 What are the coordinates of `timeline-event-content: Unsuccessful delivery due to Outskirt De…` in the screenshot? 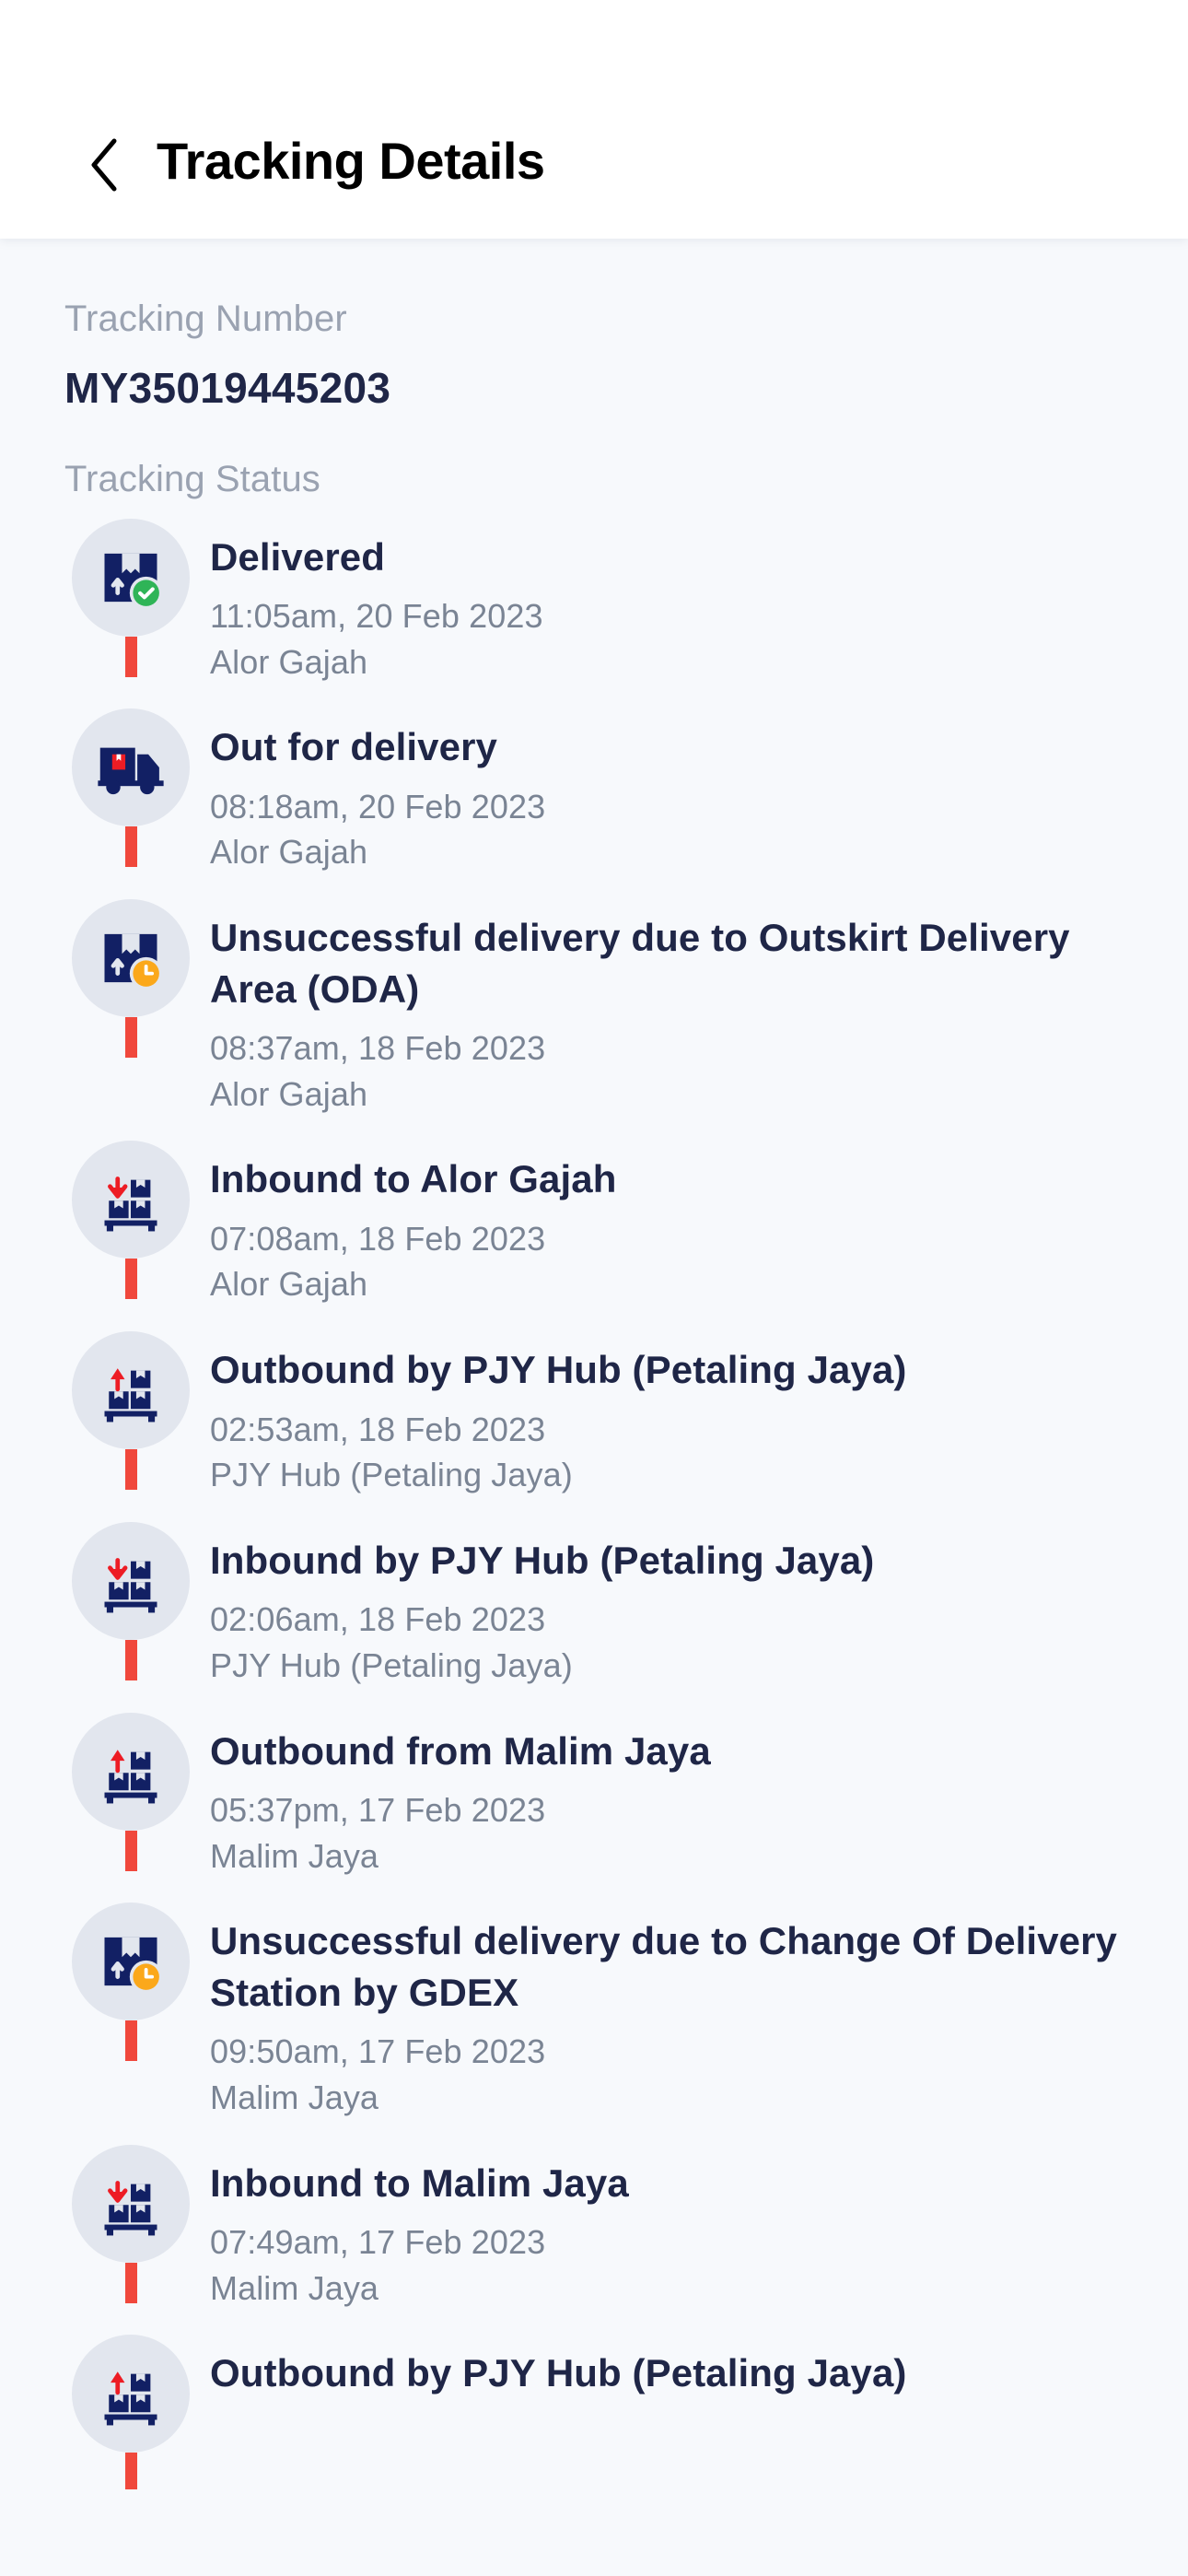 It's located at (692, 1020).